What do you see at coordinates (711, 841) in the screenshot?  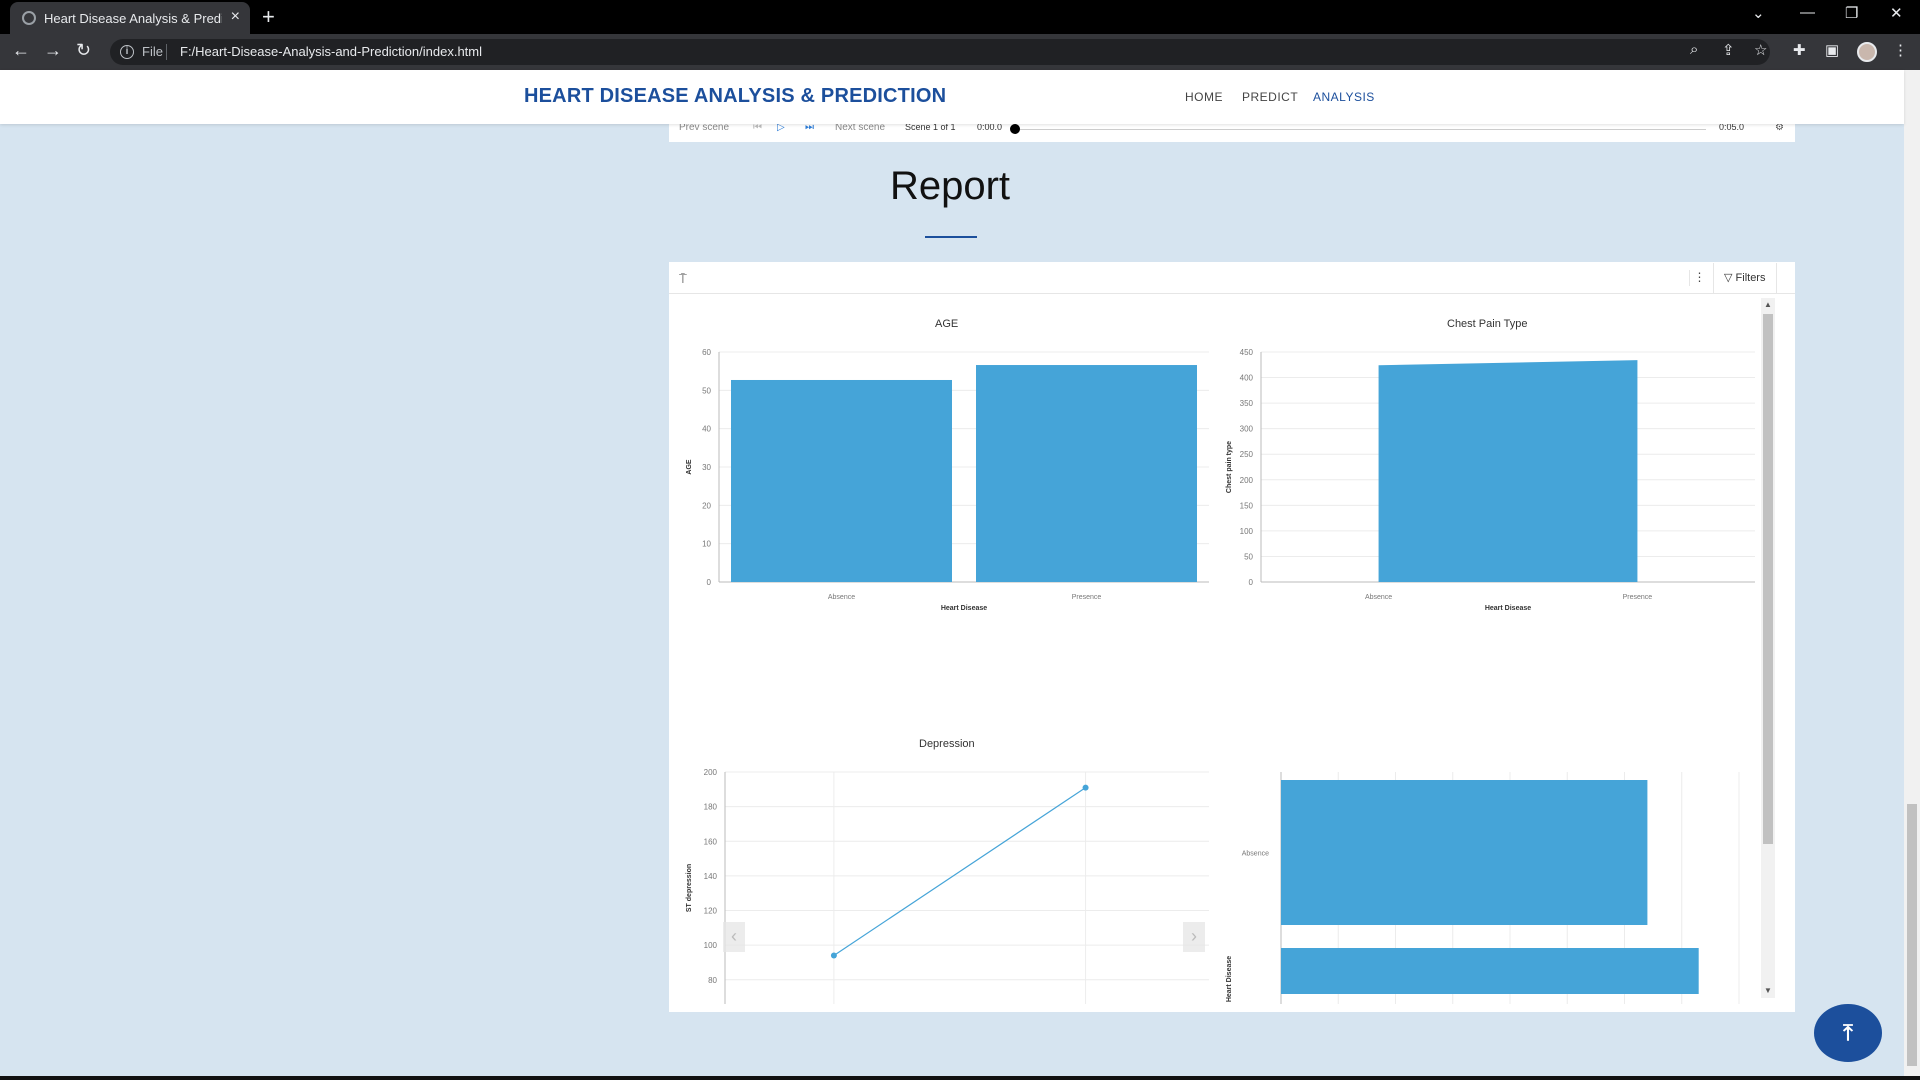 I see `depression-y-tick-label: 160` at bounding box center [711, 841].